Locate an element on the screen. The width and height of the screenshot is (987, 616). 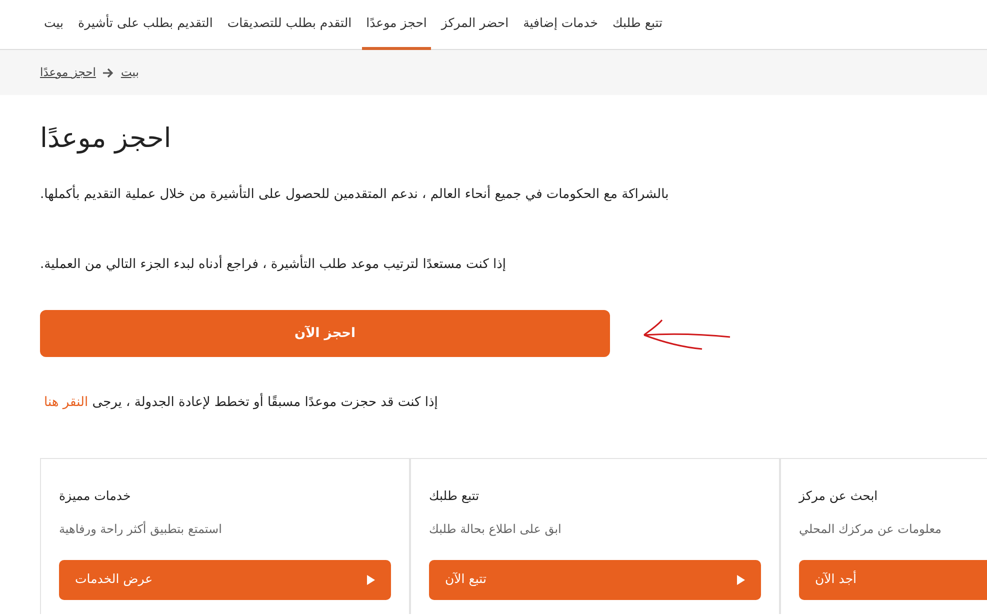
card-title: ابحث عن مركز is located at coordinates (839, 495).